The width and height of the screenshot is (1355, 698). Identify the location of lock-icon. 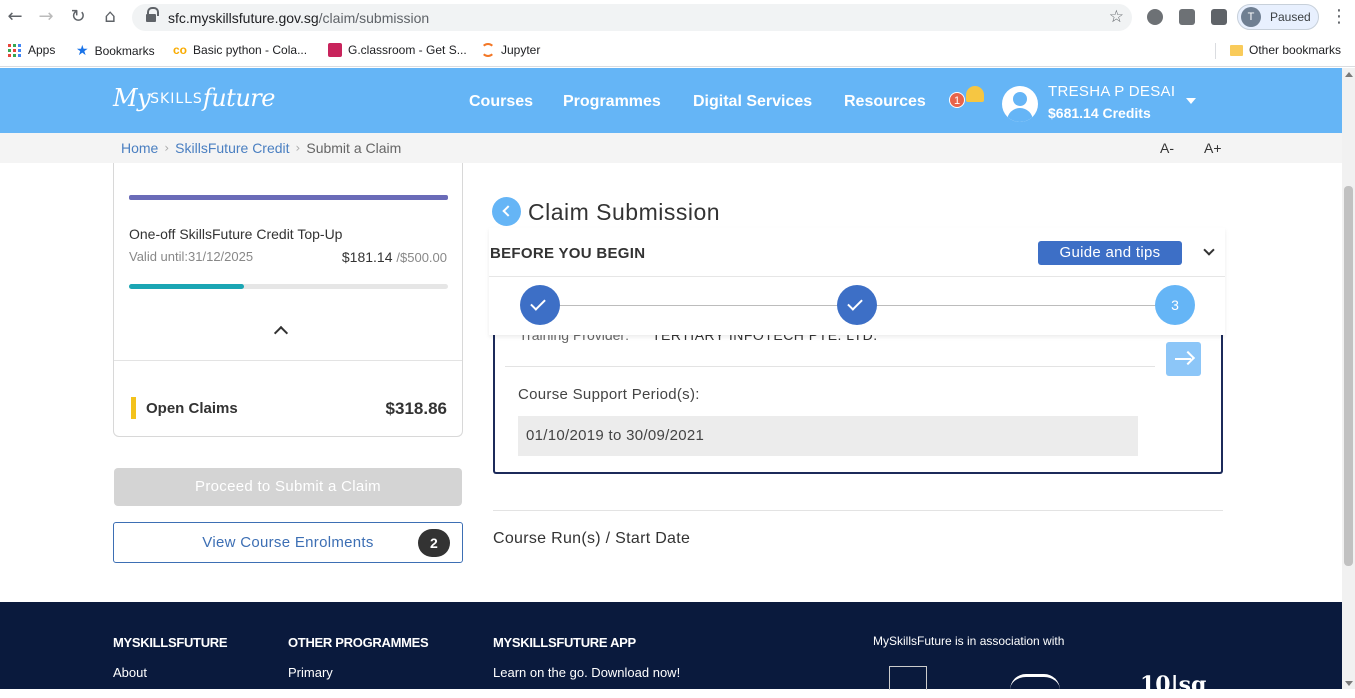
(152, 15).